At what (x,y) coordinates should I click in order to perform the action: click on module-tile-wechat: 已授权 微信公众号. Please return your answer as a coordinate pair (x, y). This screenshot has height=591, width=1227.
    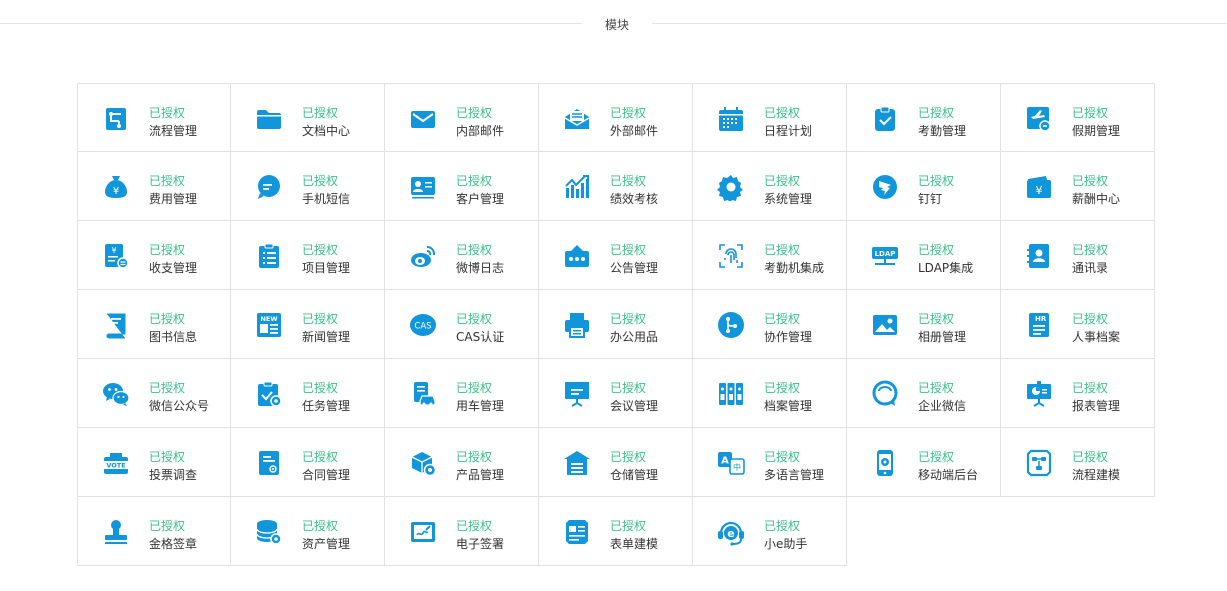
    Looking at the image, I should click on (154, 393).